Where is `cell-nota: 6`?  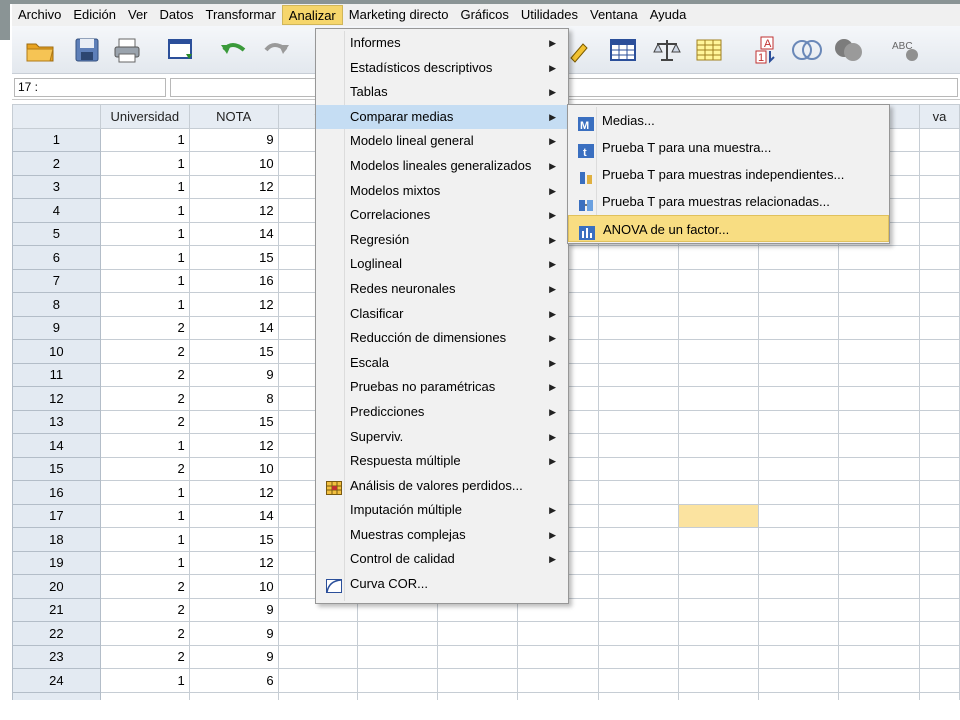
cell-nota: 6 is located at coordinates (233, 680).